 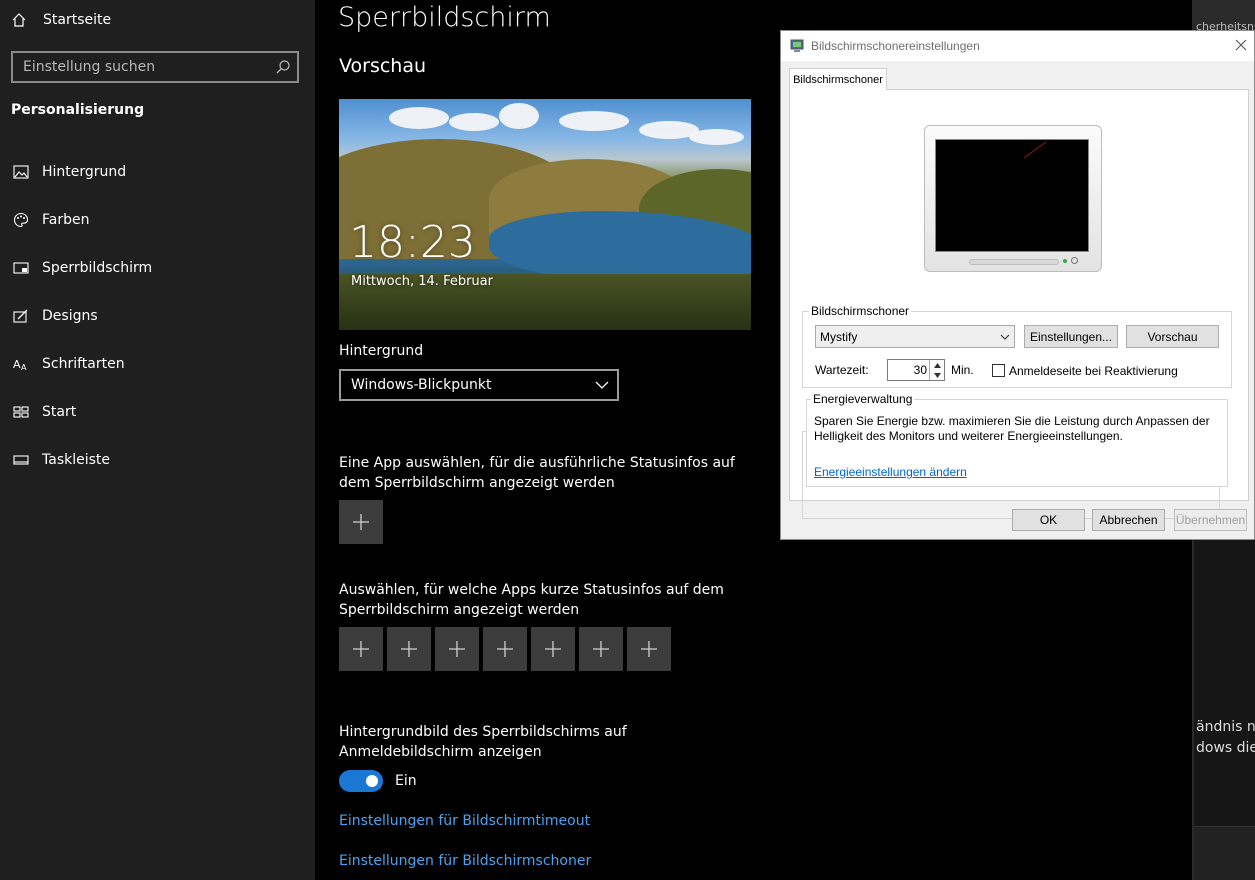 What do you see at coordinates (937, 375) in the screenshot?
I see `caret-down-icon` at bounding box center [937, 375].